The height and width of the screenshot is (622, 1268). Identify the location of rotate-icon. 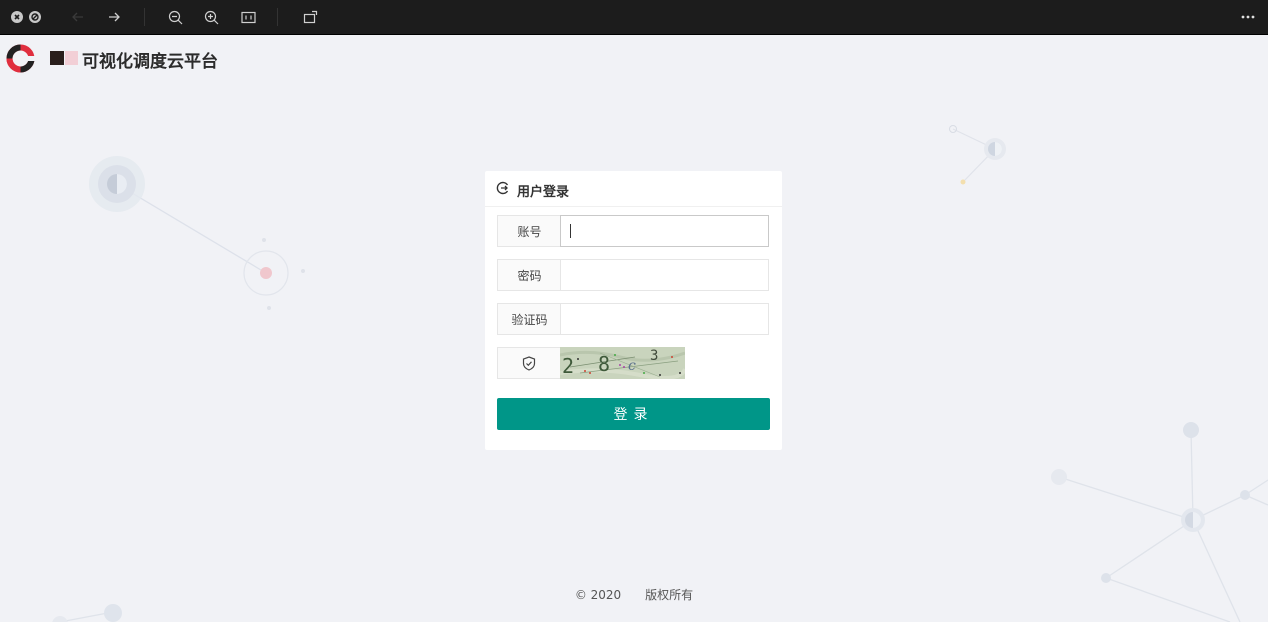
(310, 17).